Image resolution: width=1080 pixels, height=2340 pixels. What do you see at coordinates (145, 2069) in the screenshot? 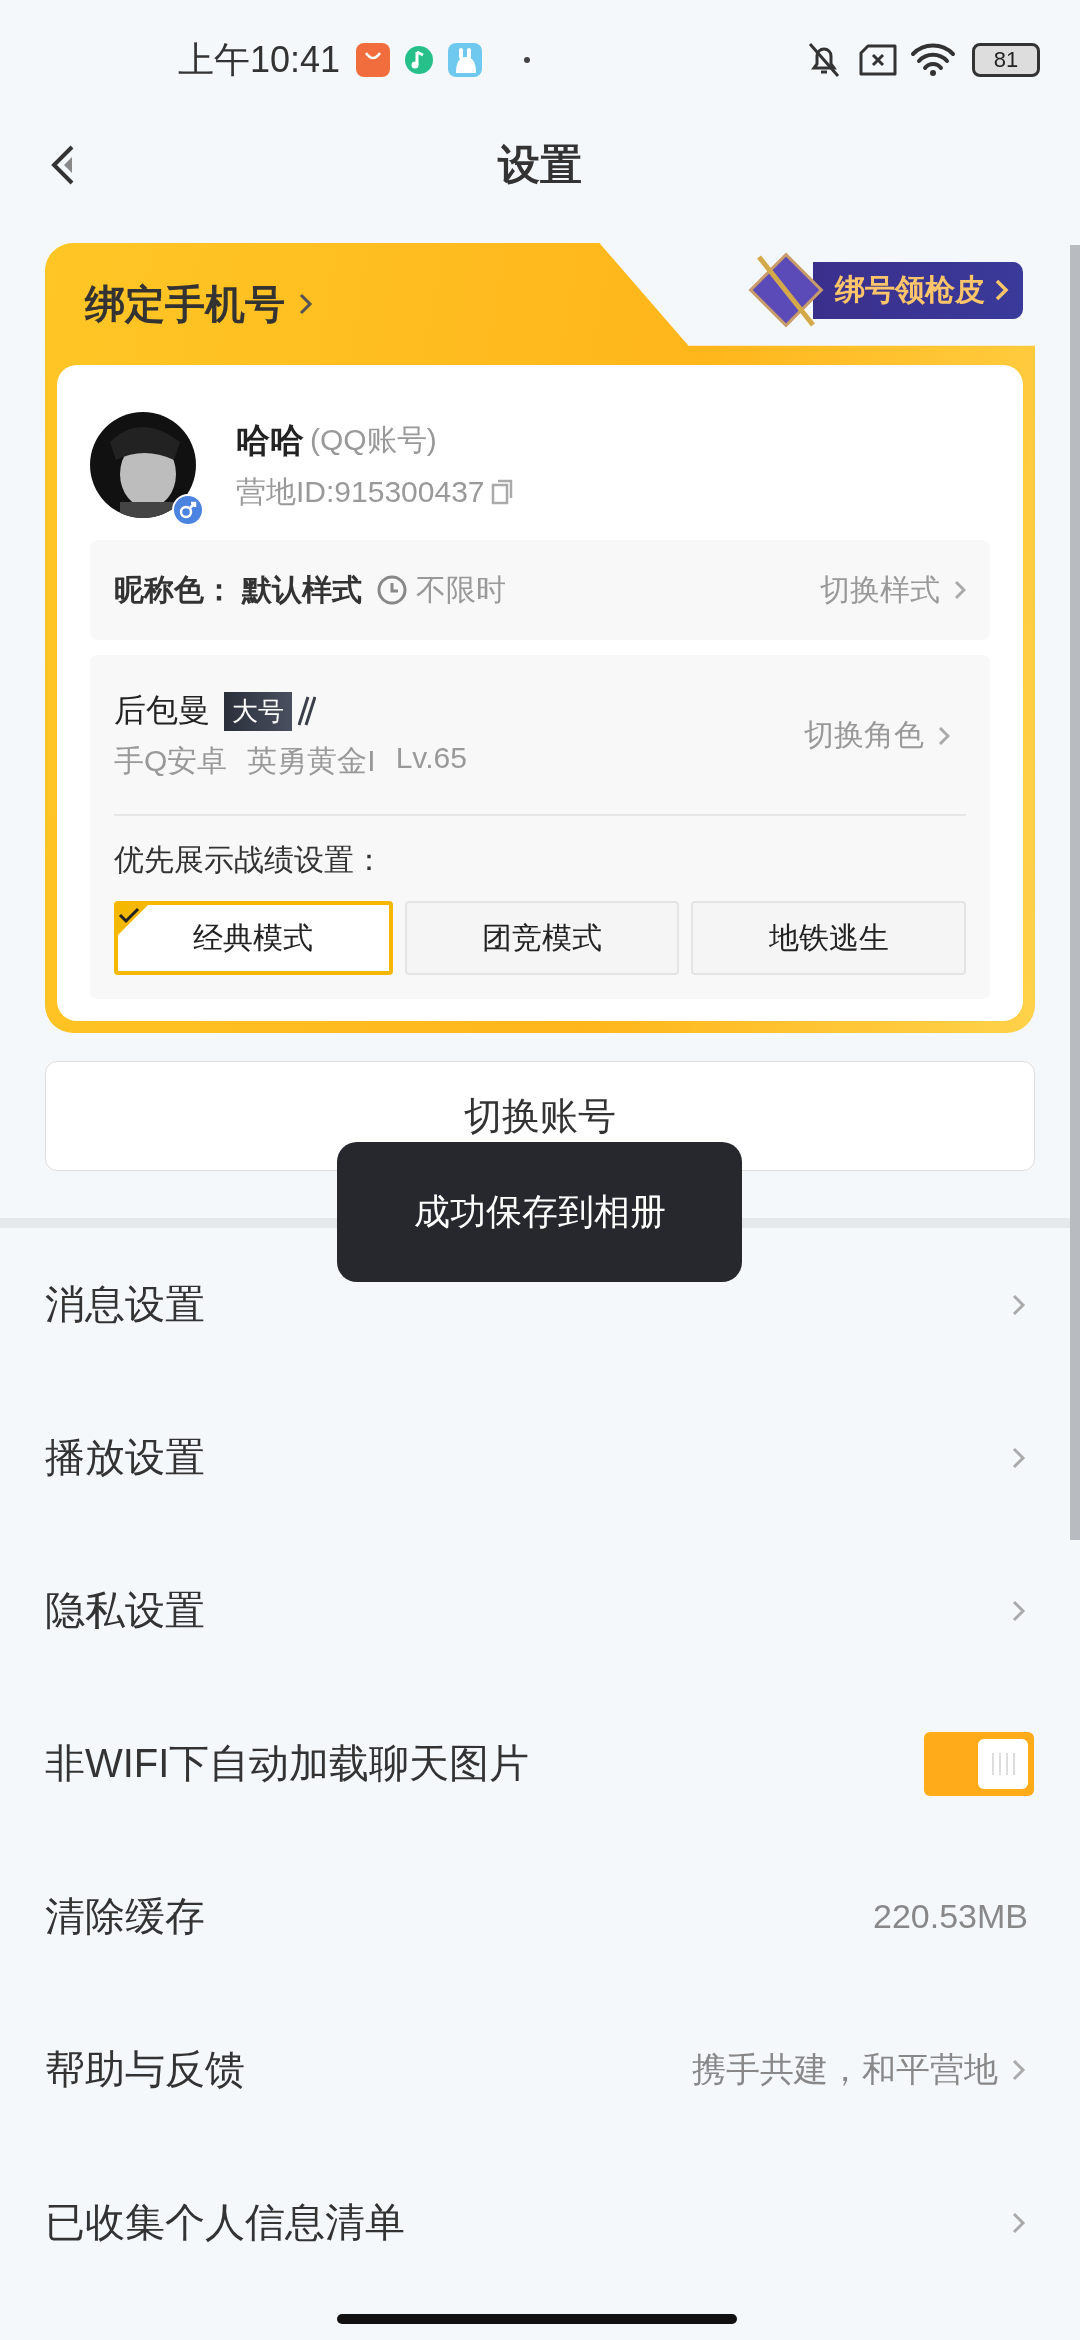
I see `settings-label: 帮助与反馈` at bounding box center [145, 2069].